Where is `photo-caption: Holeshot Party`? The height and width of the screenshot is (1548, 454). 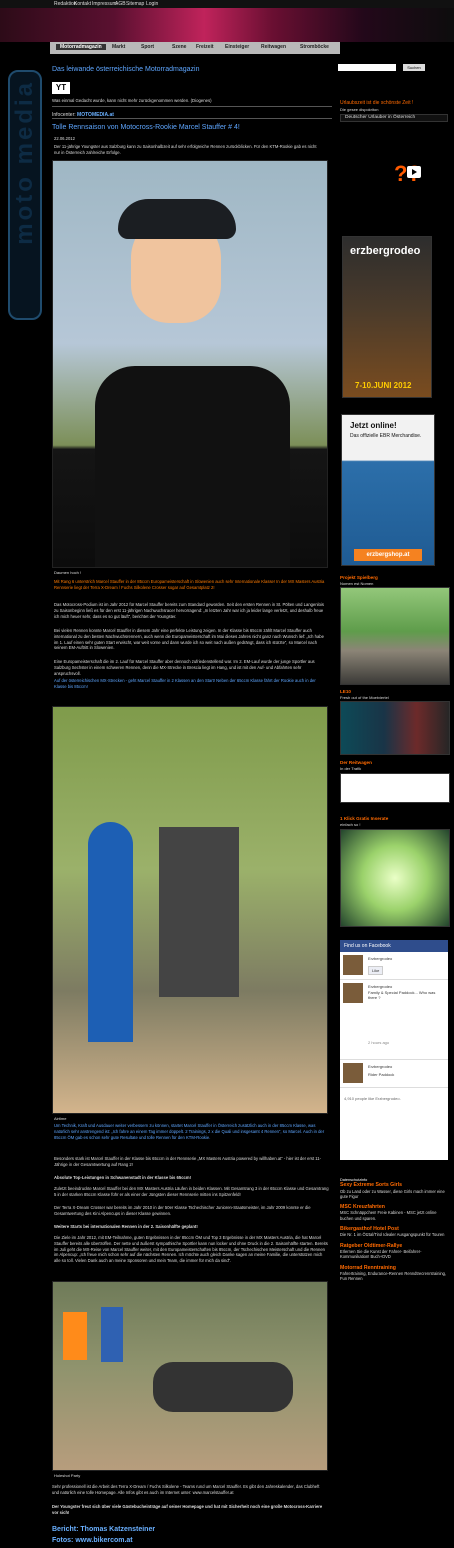 photo-caption: Holeshot Party is located at coordinates (67, 1475).